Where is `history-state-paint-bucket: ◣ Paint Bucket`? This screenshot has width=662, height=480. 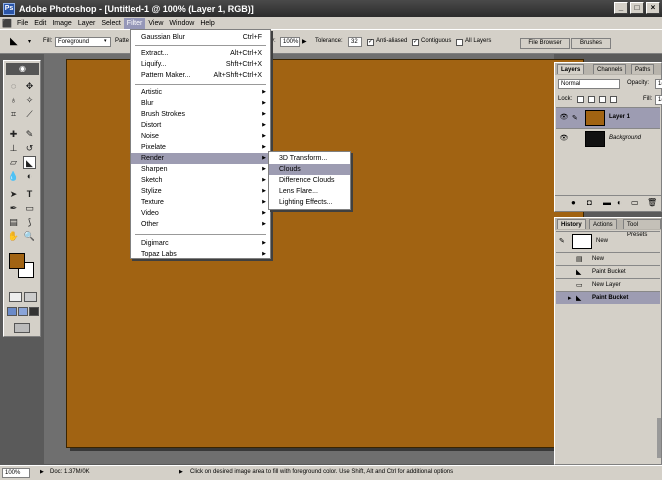
history-state-paint-bucket: ◣ Paint Bucket is located at coordinates (608, 271).